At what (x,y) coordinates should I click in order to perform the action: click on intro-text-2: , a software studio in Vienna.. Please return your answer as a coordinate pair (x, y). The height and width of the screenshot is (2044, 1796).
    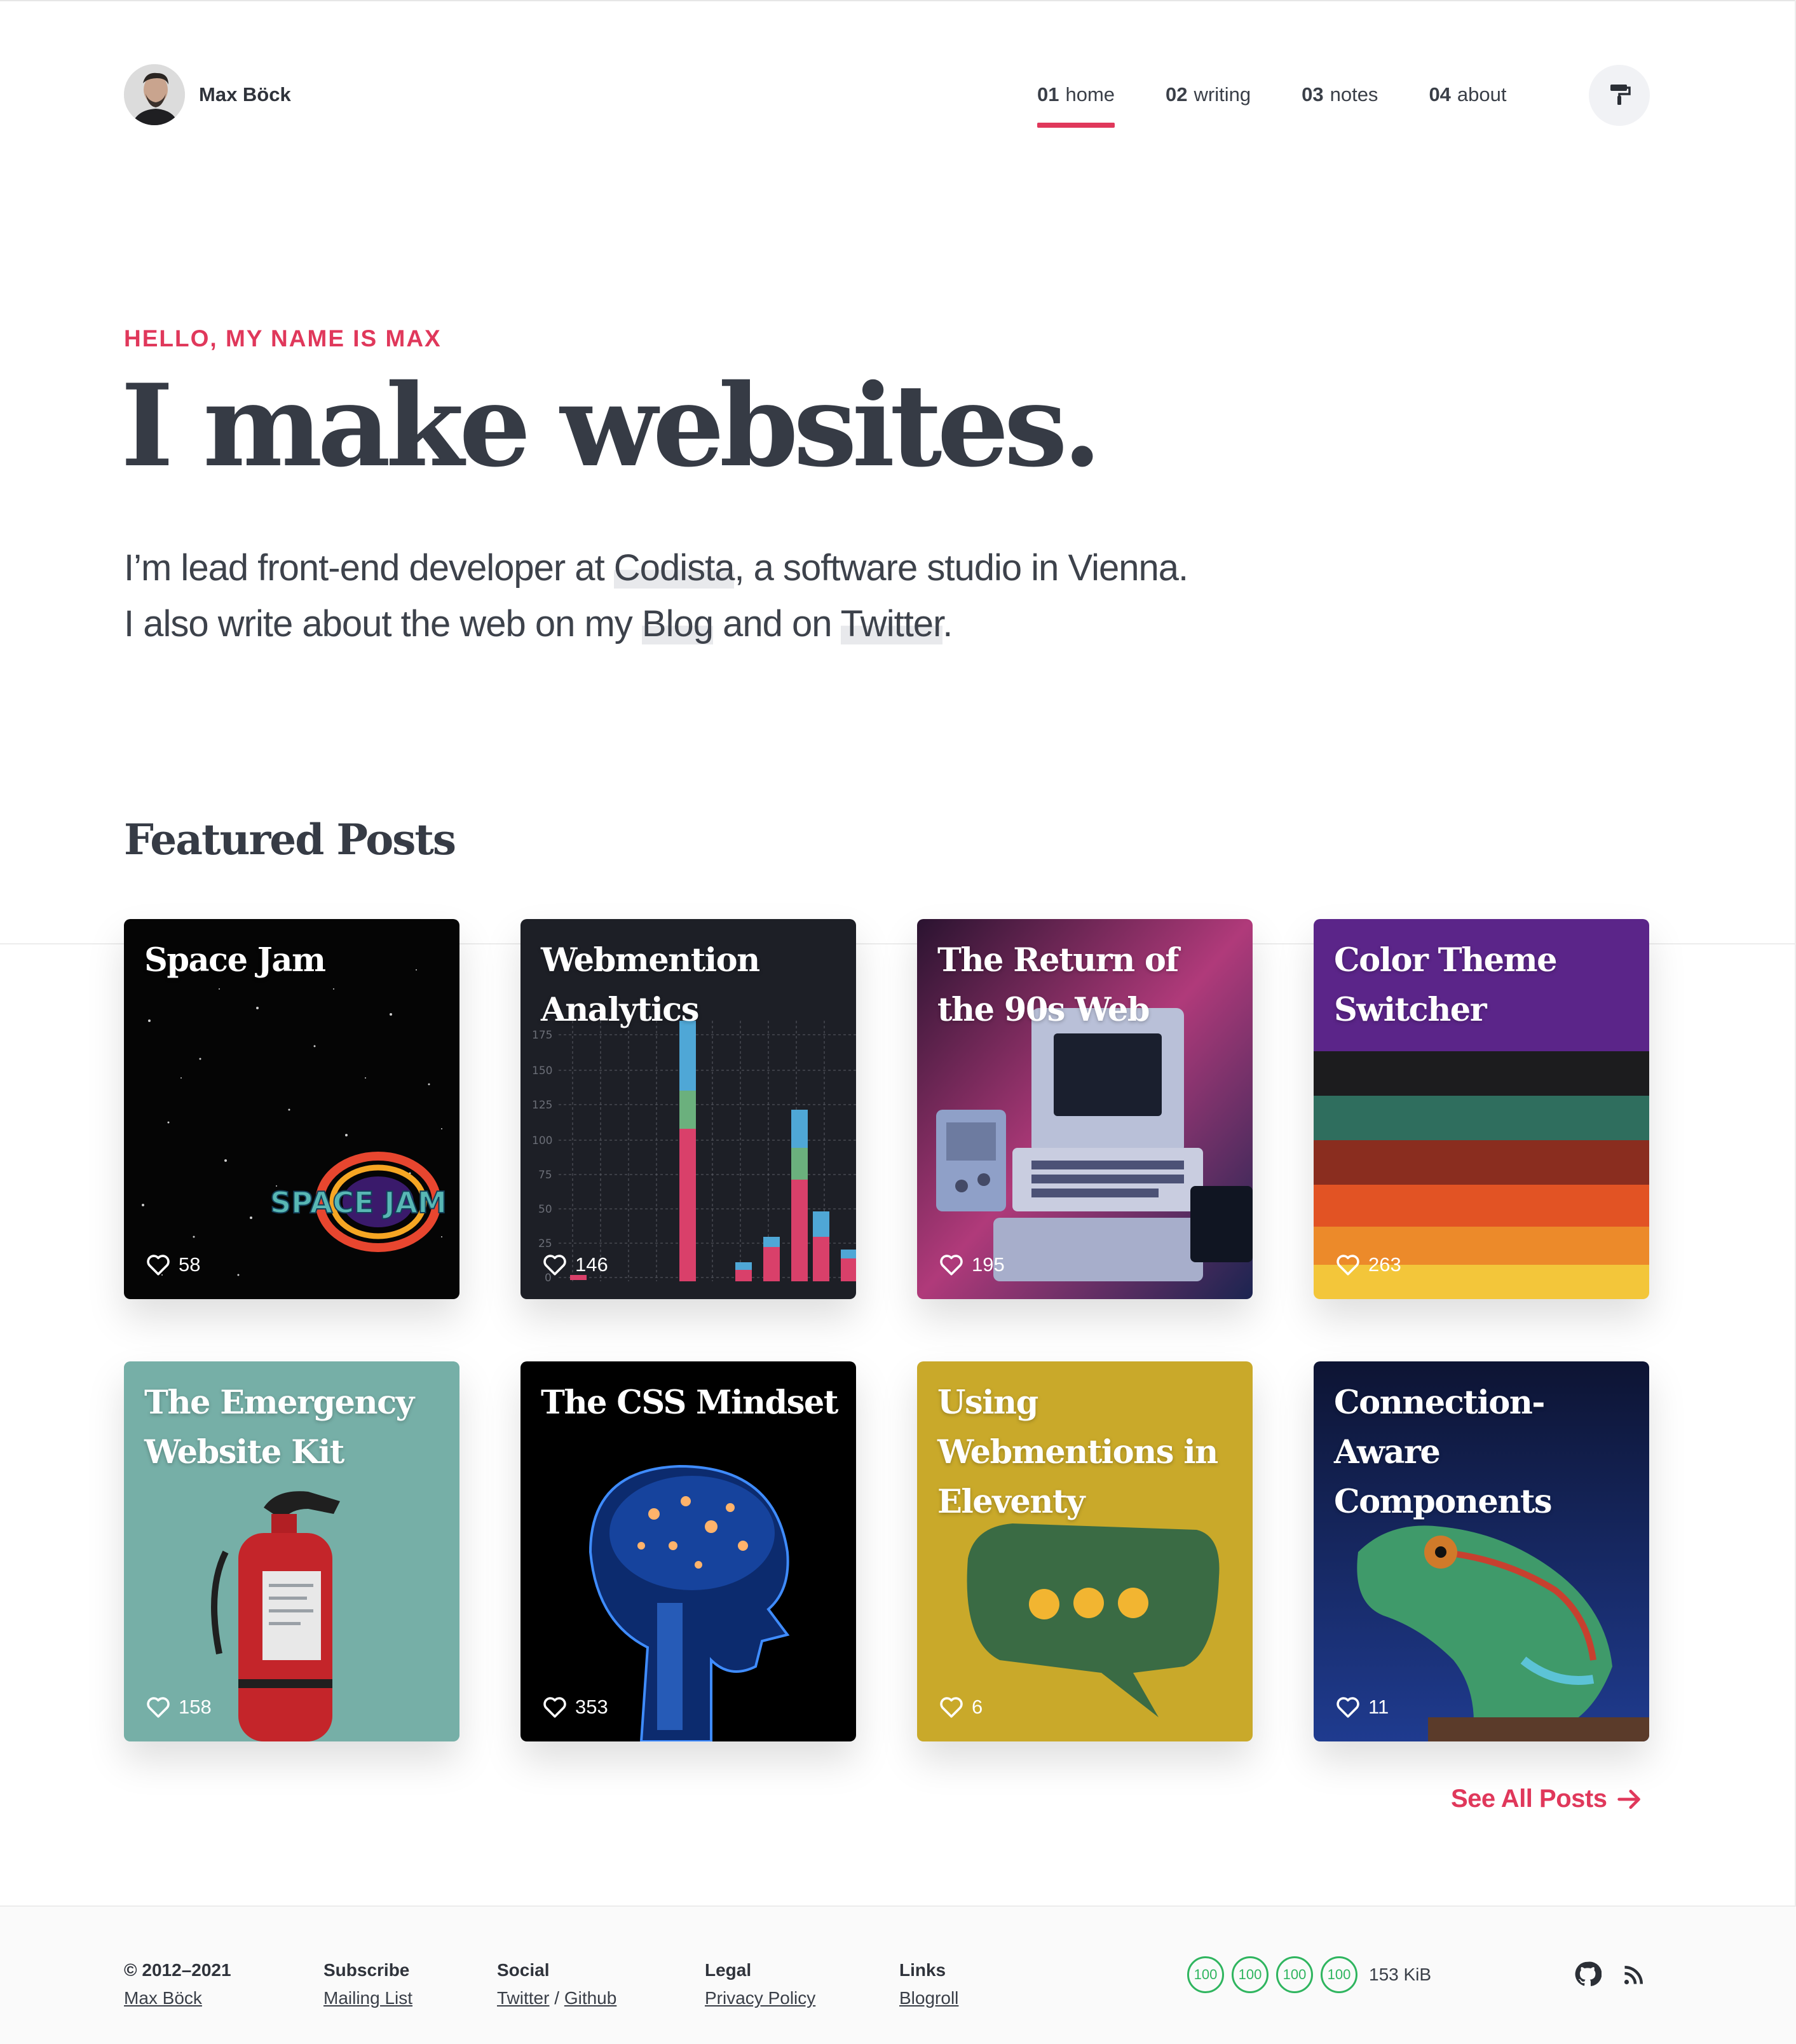
    Looking at the image, I should click on (961, 568).